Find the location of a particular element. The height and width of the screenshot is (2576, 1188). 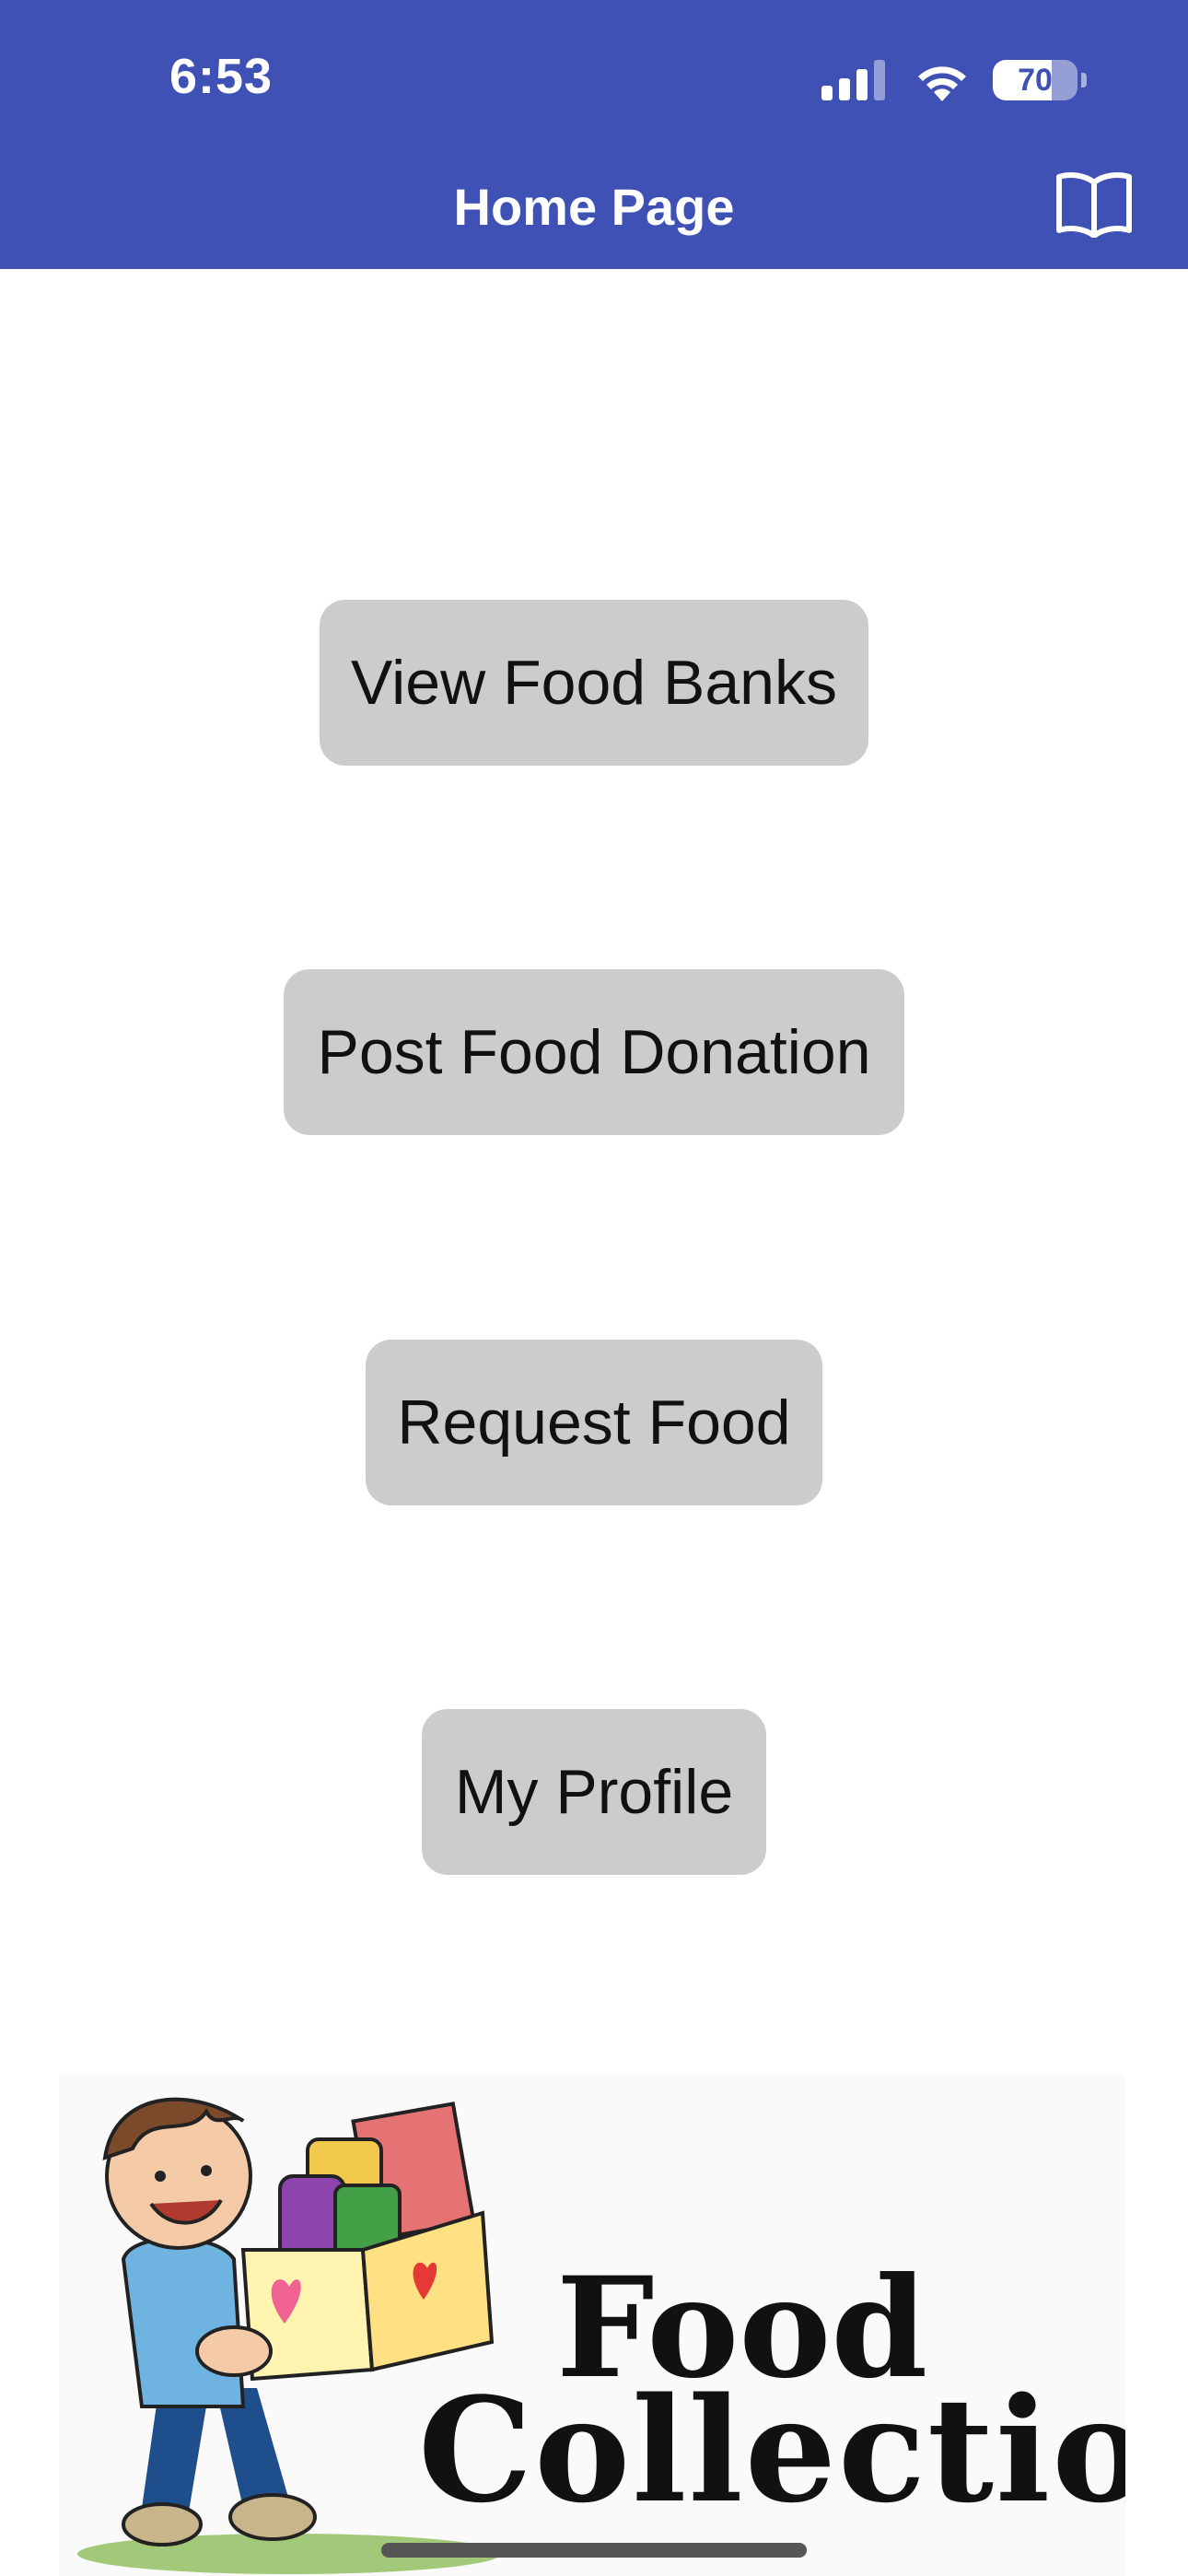

status-time: 6:53 is located at coordinates (221, 76).